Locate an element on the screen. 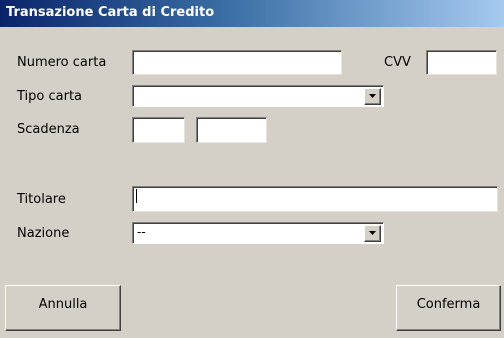 The image size is (504, 338). country-label: Nazione is located at coordinates (43, 233).